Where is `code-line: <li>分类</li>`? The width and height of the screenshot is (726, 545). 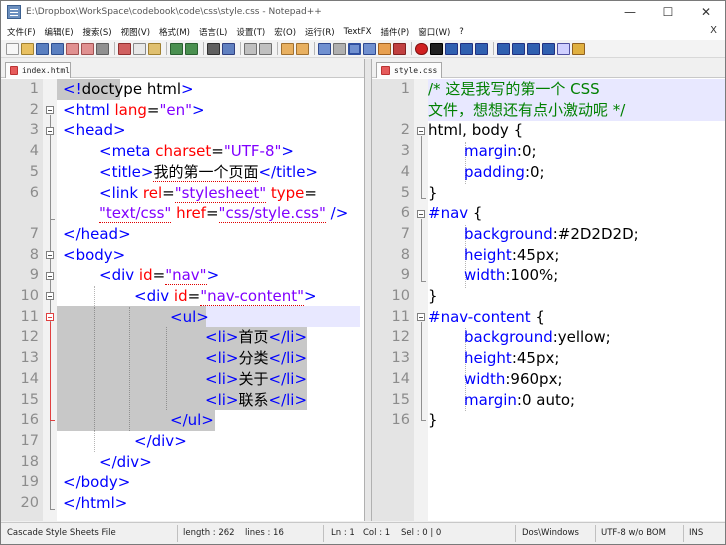
code-line: <li>分类</li> is located at coordinates (210, 358).